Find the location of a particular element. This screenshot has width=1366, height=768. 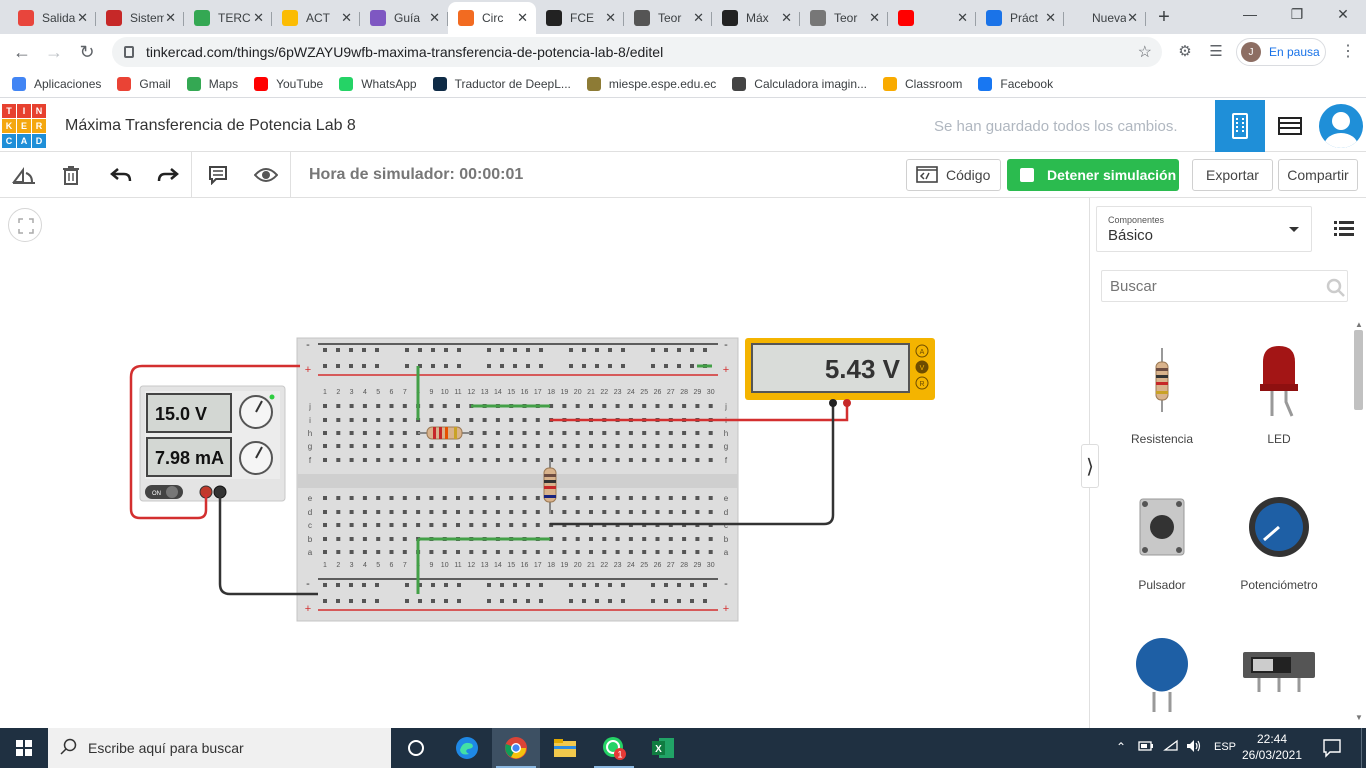

file-explorer-taskbar-button is located at coordinates (565, 748).